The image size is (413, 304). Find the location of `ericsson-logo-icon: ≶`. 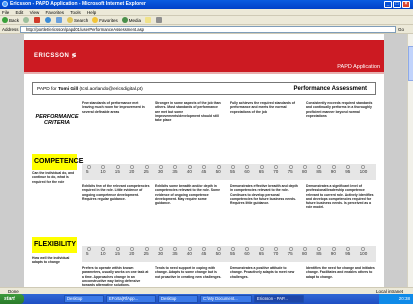

ericsson-logo-icon: ≶ is located at coordinates (74, 56).